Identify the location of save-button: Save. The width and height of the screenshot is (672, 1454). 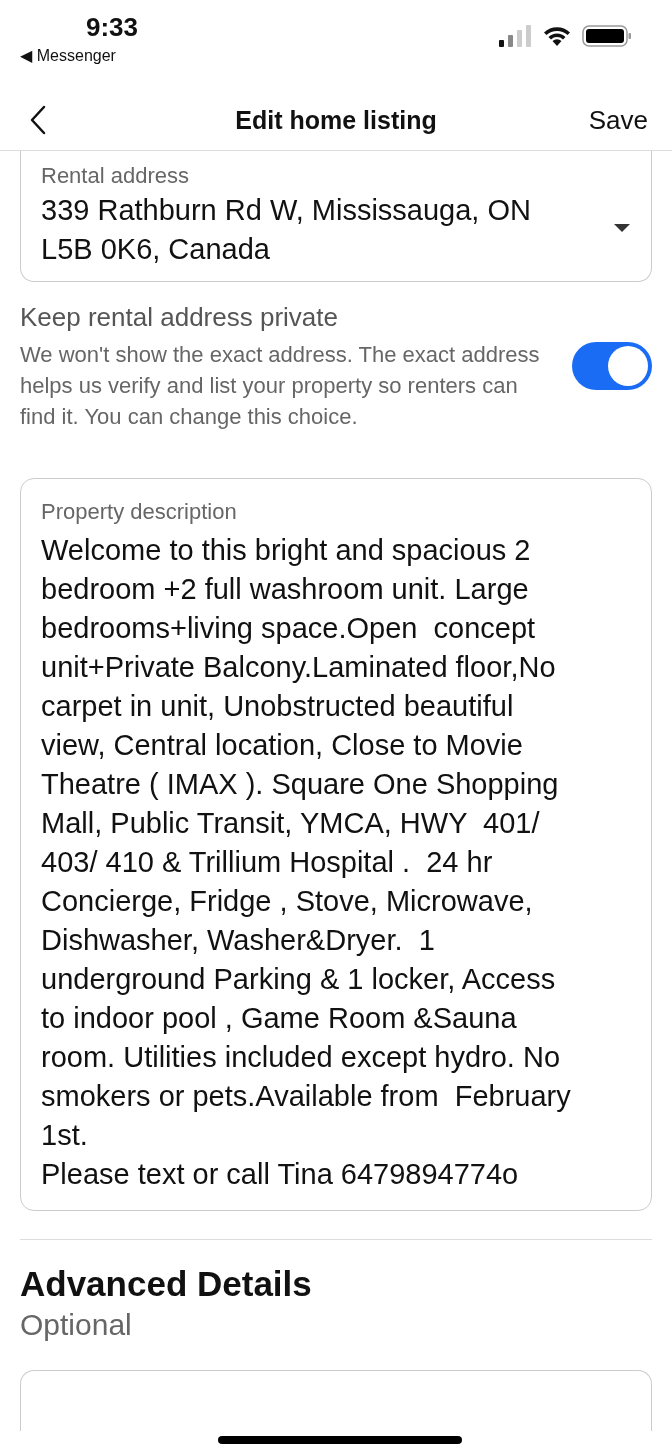
(618, 120).